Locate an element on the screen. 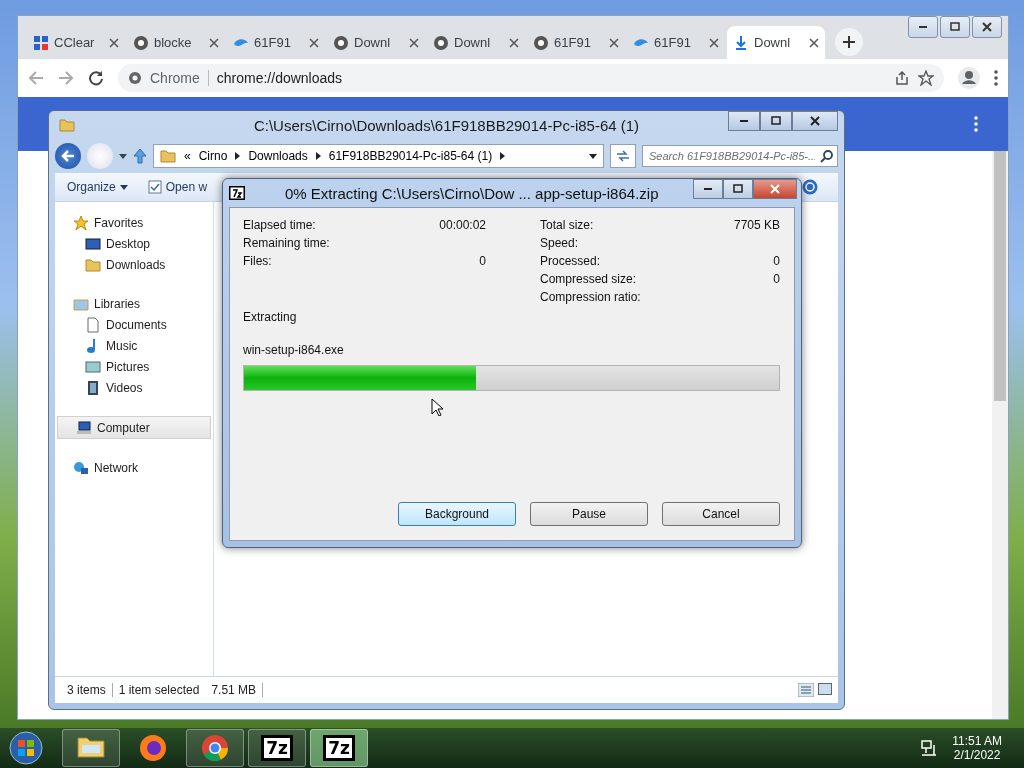  file-name: win-setup-i864.exe is located at coordinates (293, 350).